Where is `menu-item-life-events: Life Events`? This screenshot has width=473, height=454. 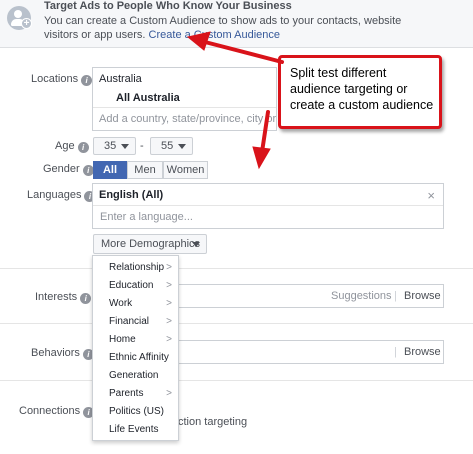
menu-item-life-events: Life Events is located at coordinates (135, 430).